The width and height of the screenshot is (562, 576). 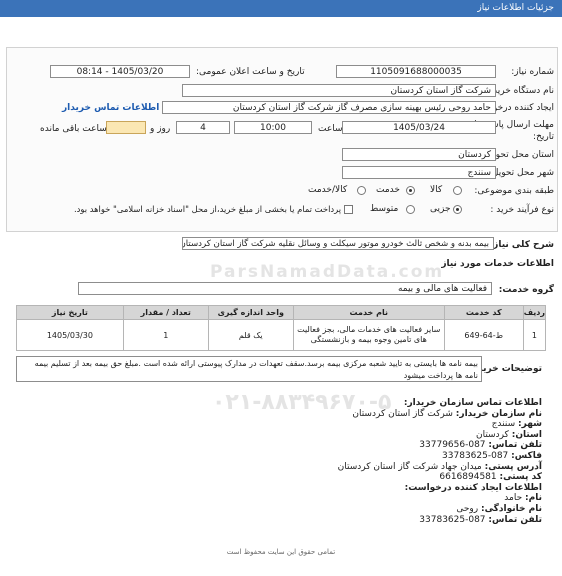 What do you see at coordinates (532, 72) in the screenshot?
I see `need-number-label: شماره نیاز:` at bounding box center [532, 72].